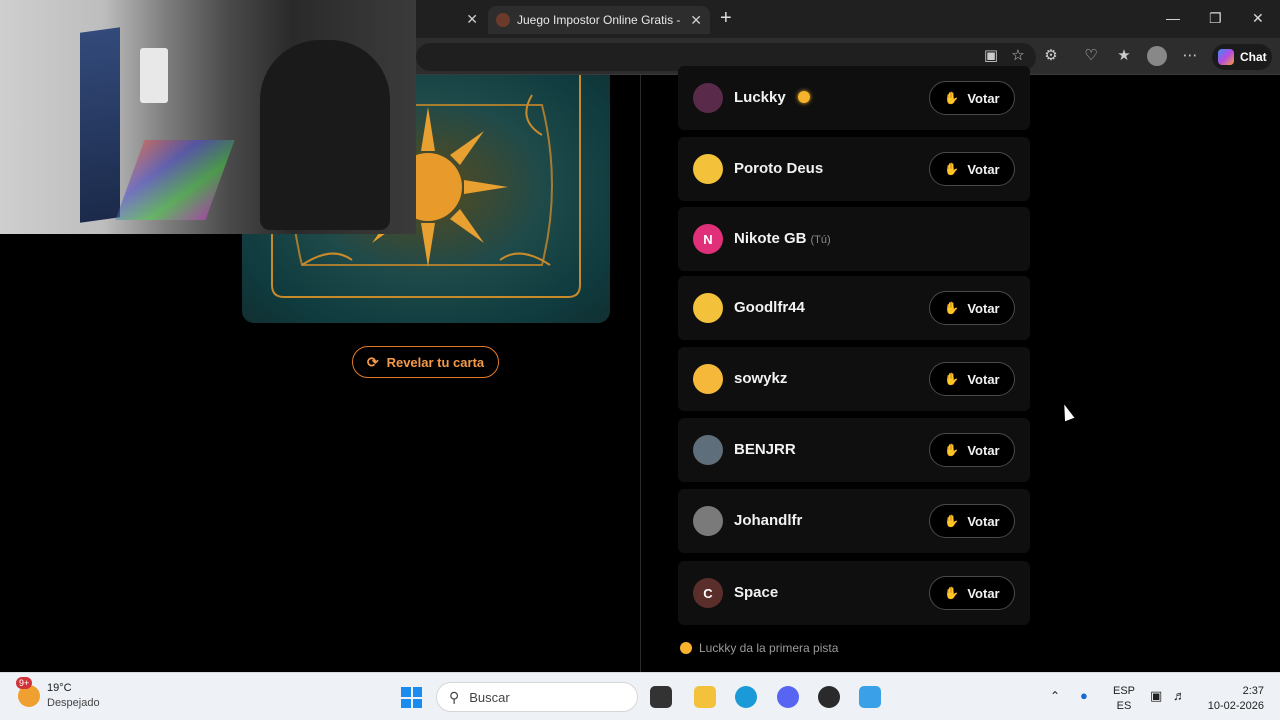 Image resolution: width=1280 pixels, height=720 pixels. Describe the element at coordinates (1226, 57) in the screenshot. I see `copilot-icon` at that location.